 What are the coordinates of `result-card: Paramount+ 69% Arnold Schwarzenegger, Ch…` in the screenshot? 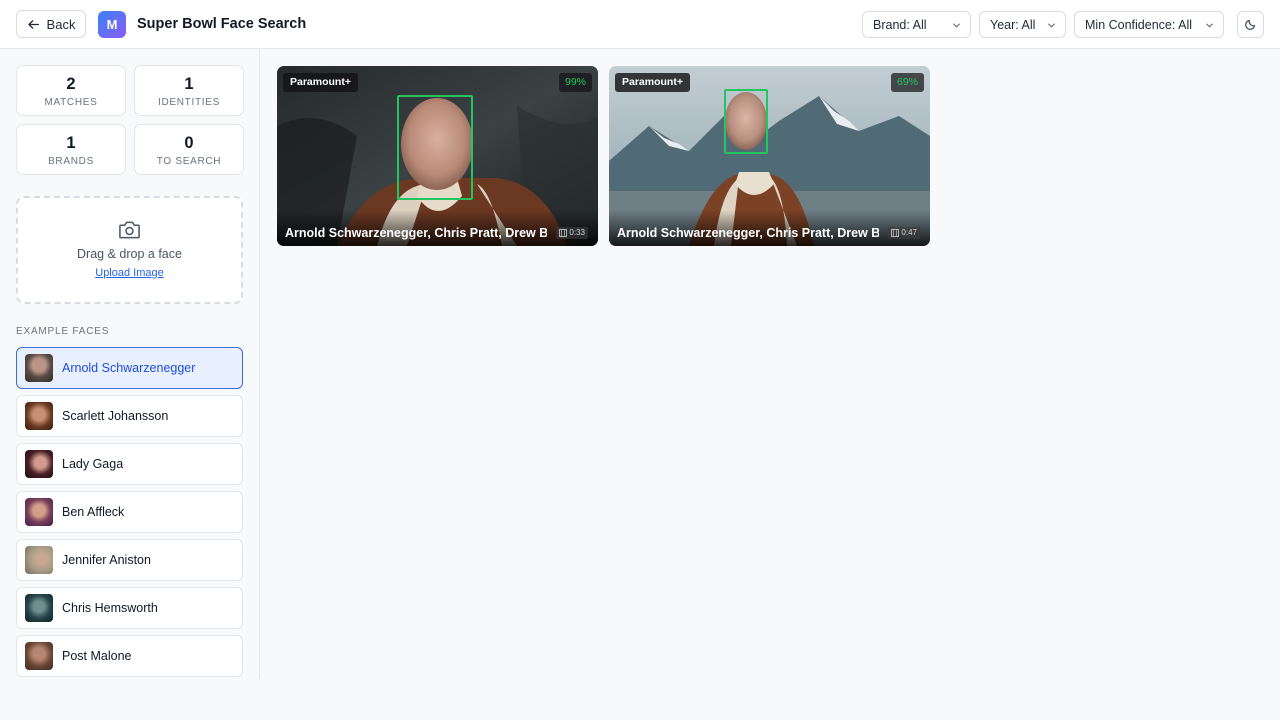 It's located at (769, 156).